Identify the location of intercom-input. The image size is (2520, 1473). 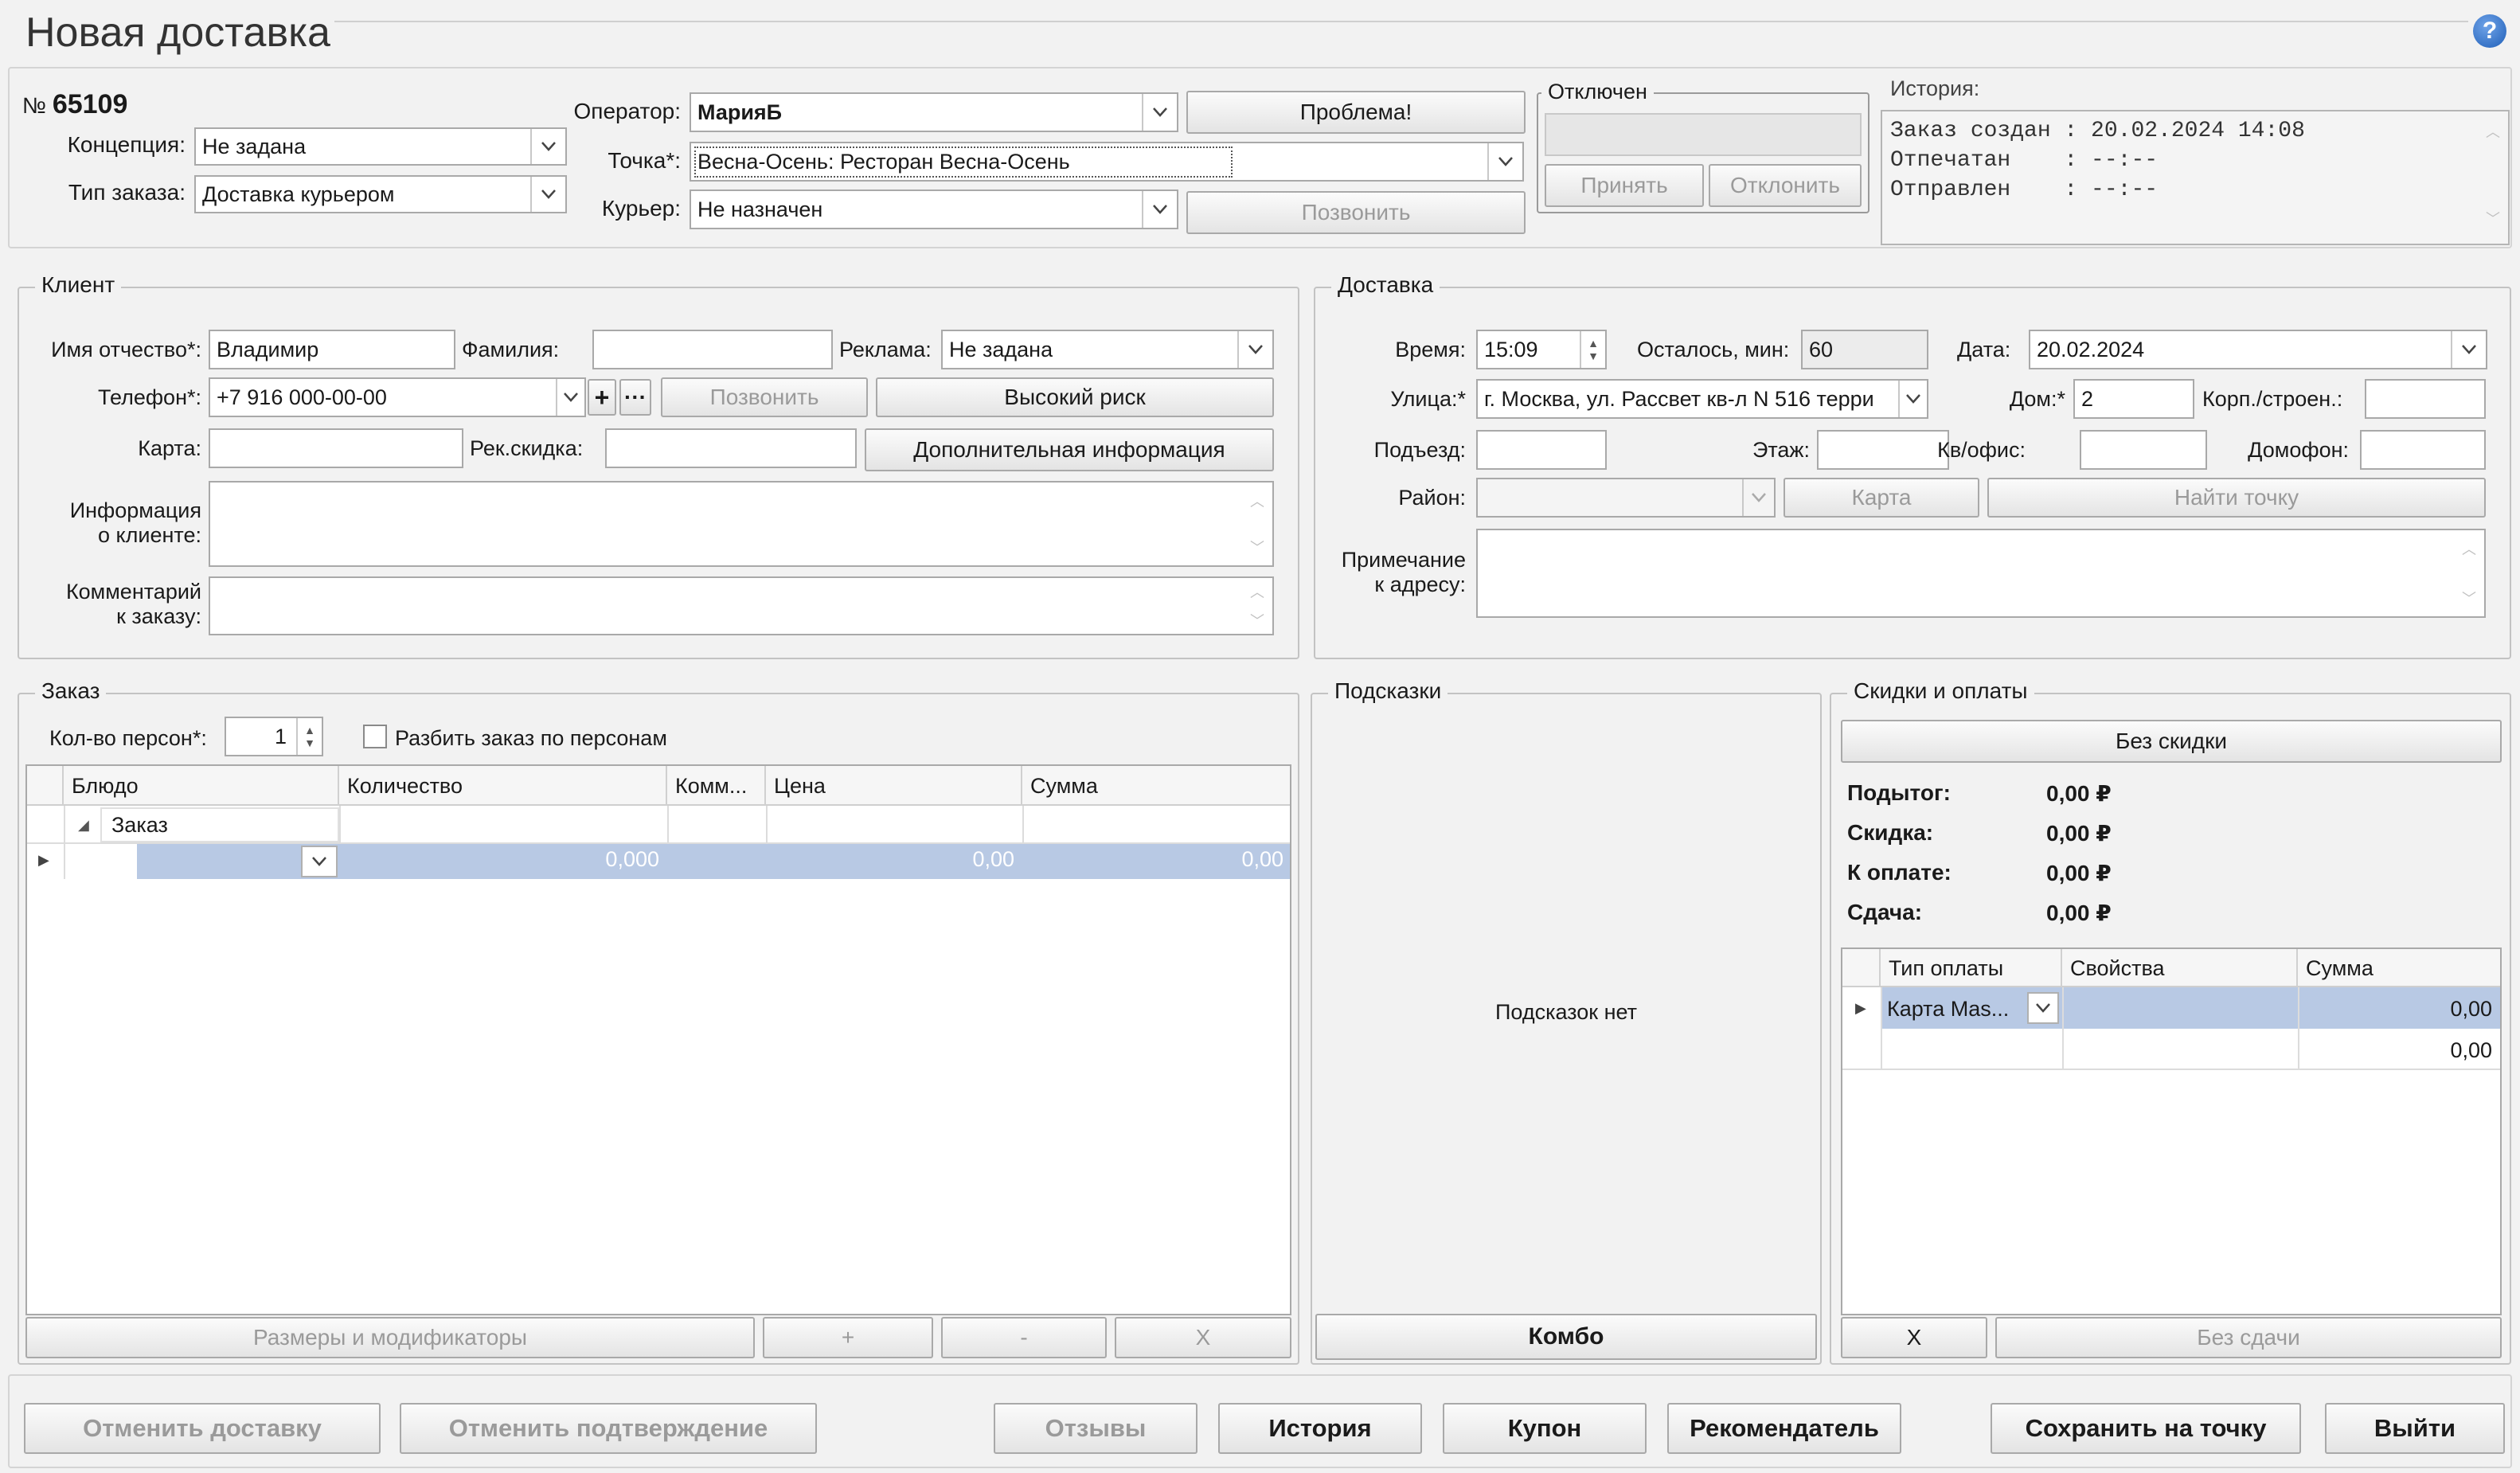
(2423, 450).